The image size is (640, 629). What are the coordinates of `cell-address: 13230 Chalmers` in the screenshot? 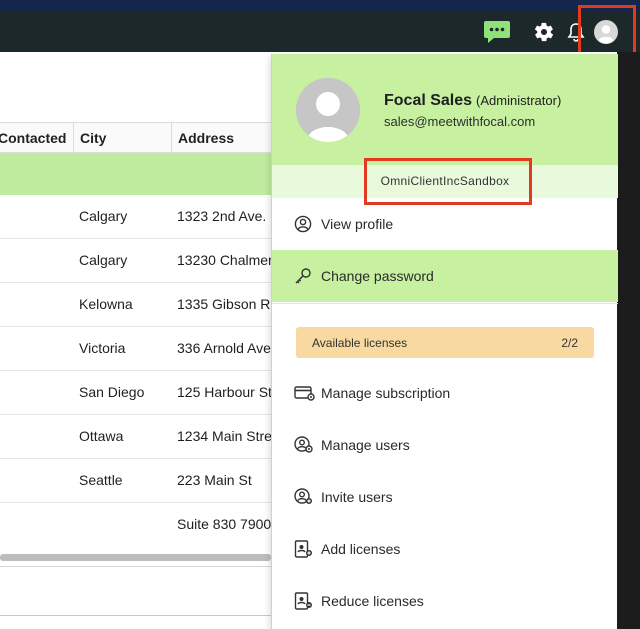 It's located at (224, 260).